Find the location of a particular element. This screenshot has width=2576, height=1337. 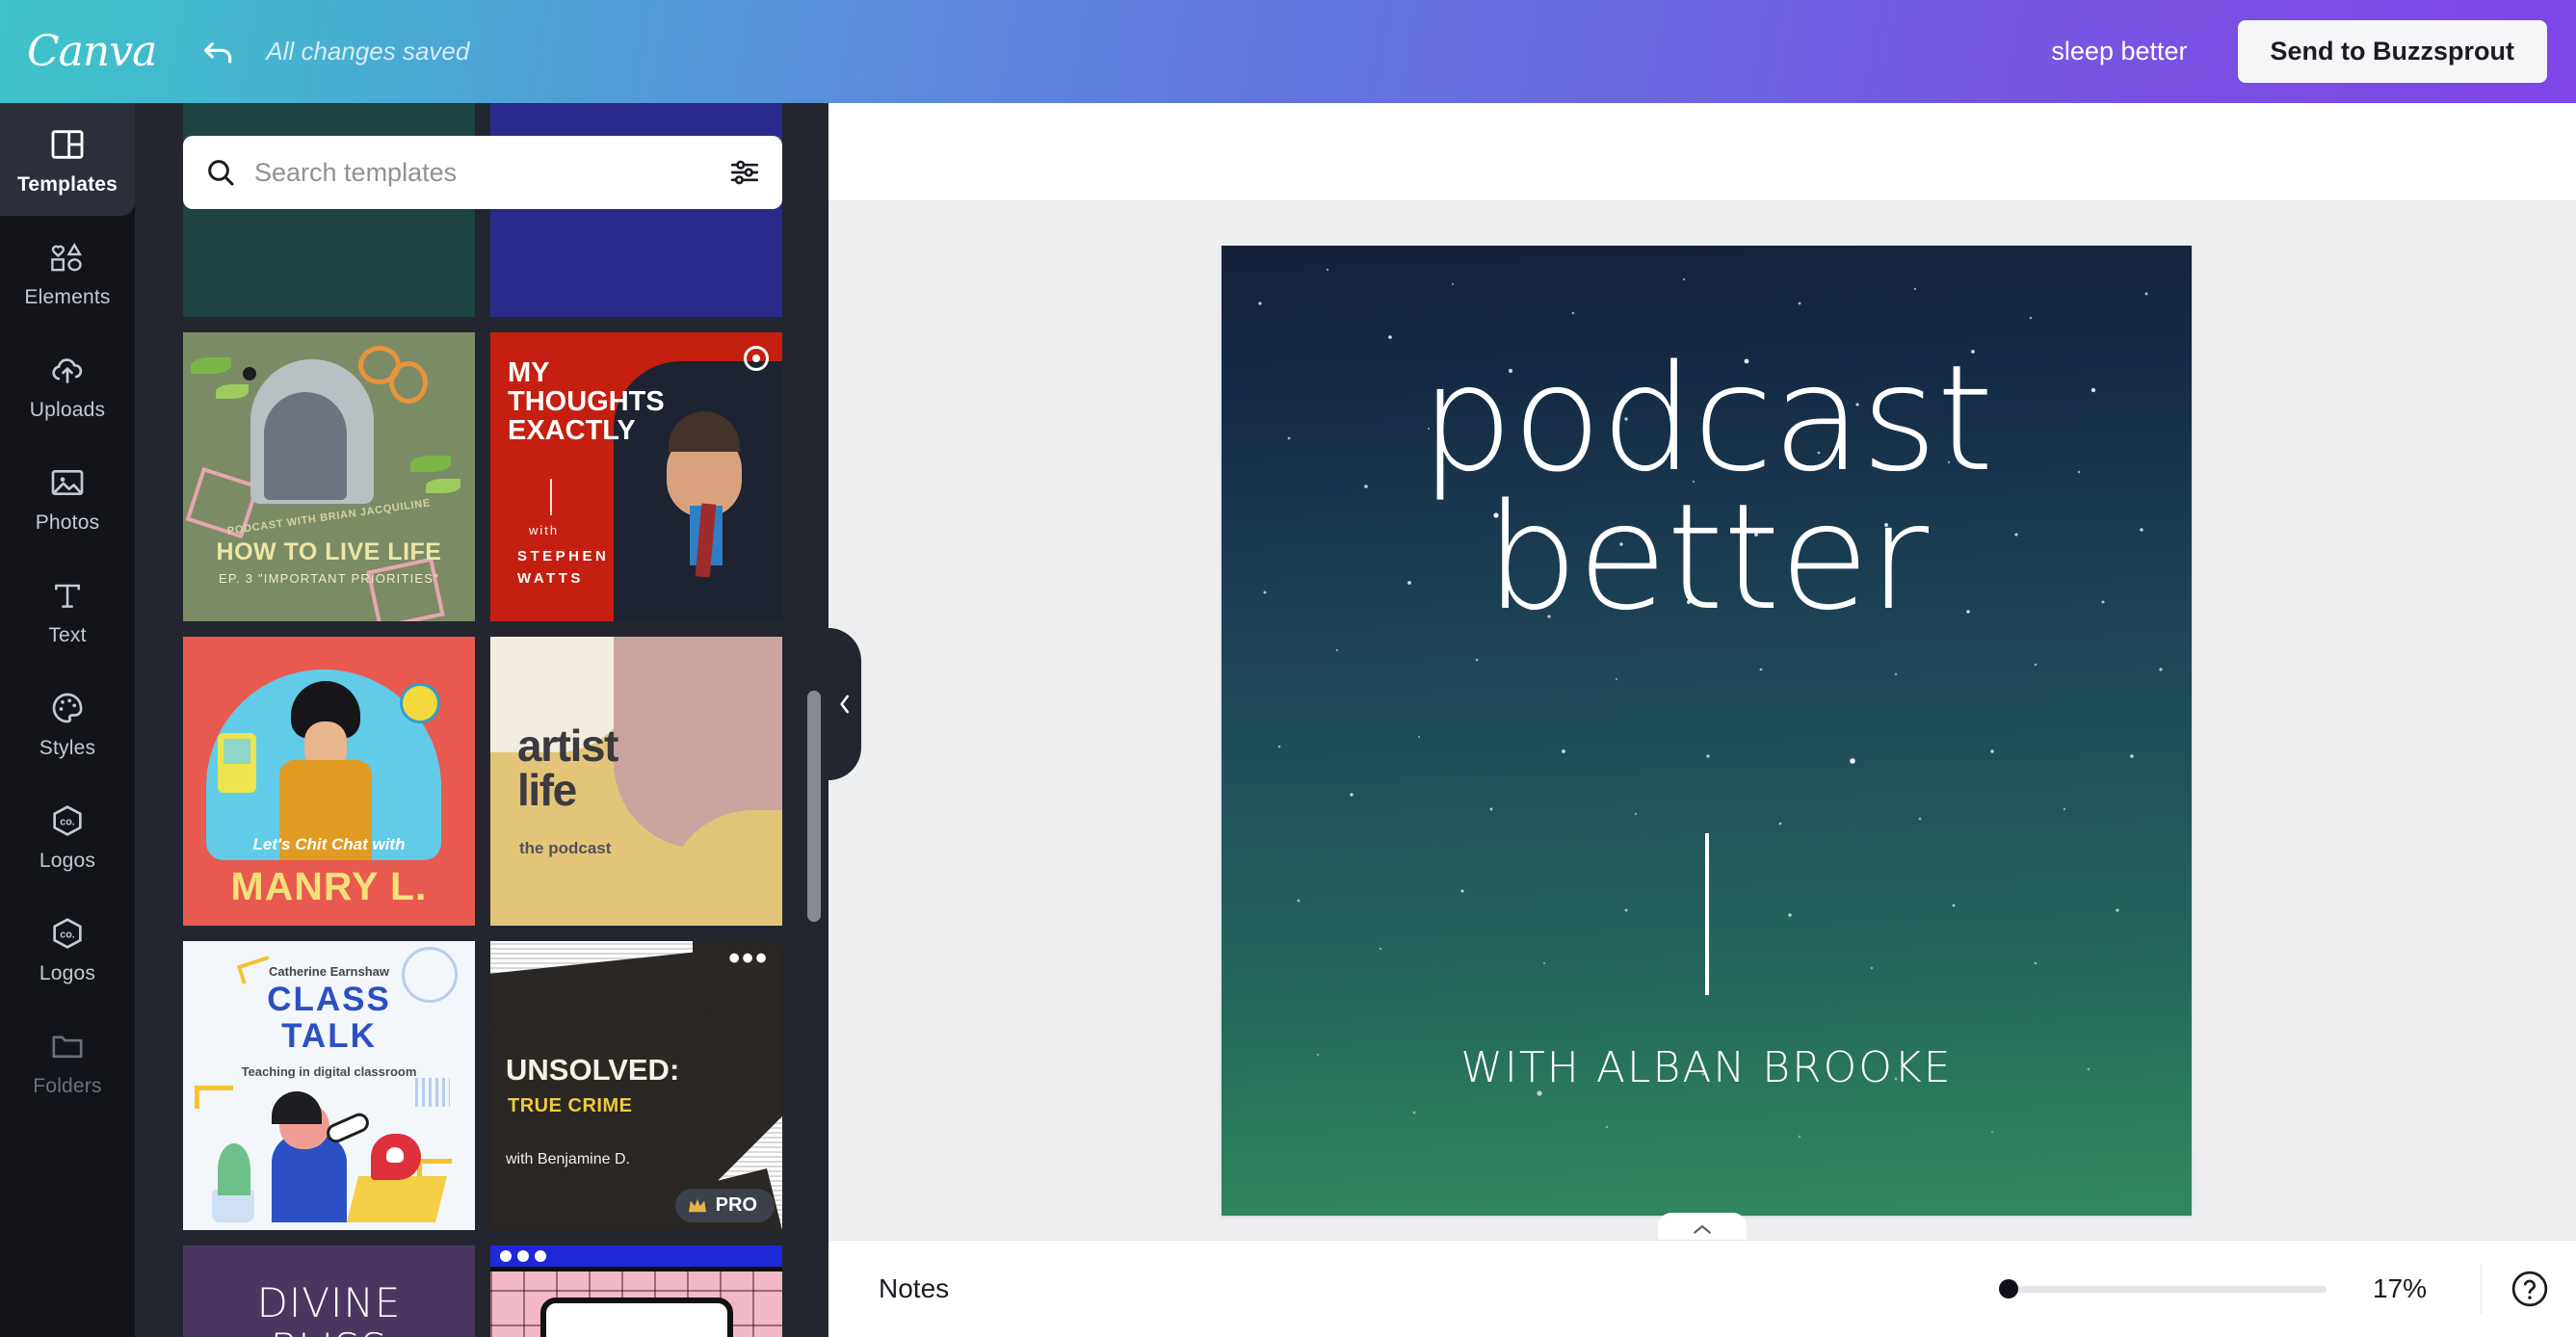

artwork-subtitle: WITH ALBAN BROOKE is located at coordinates (1706, 1067).